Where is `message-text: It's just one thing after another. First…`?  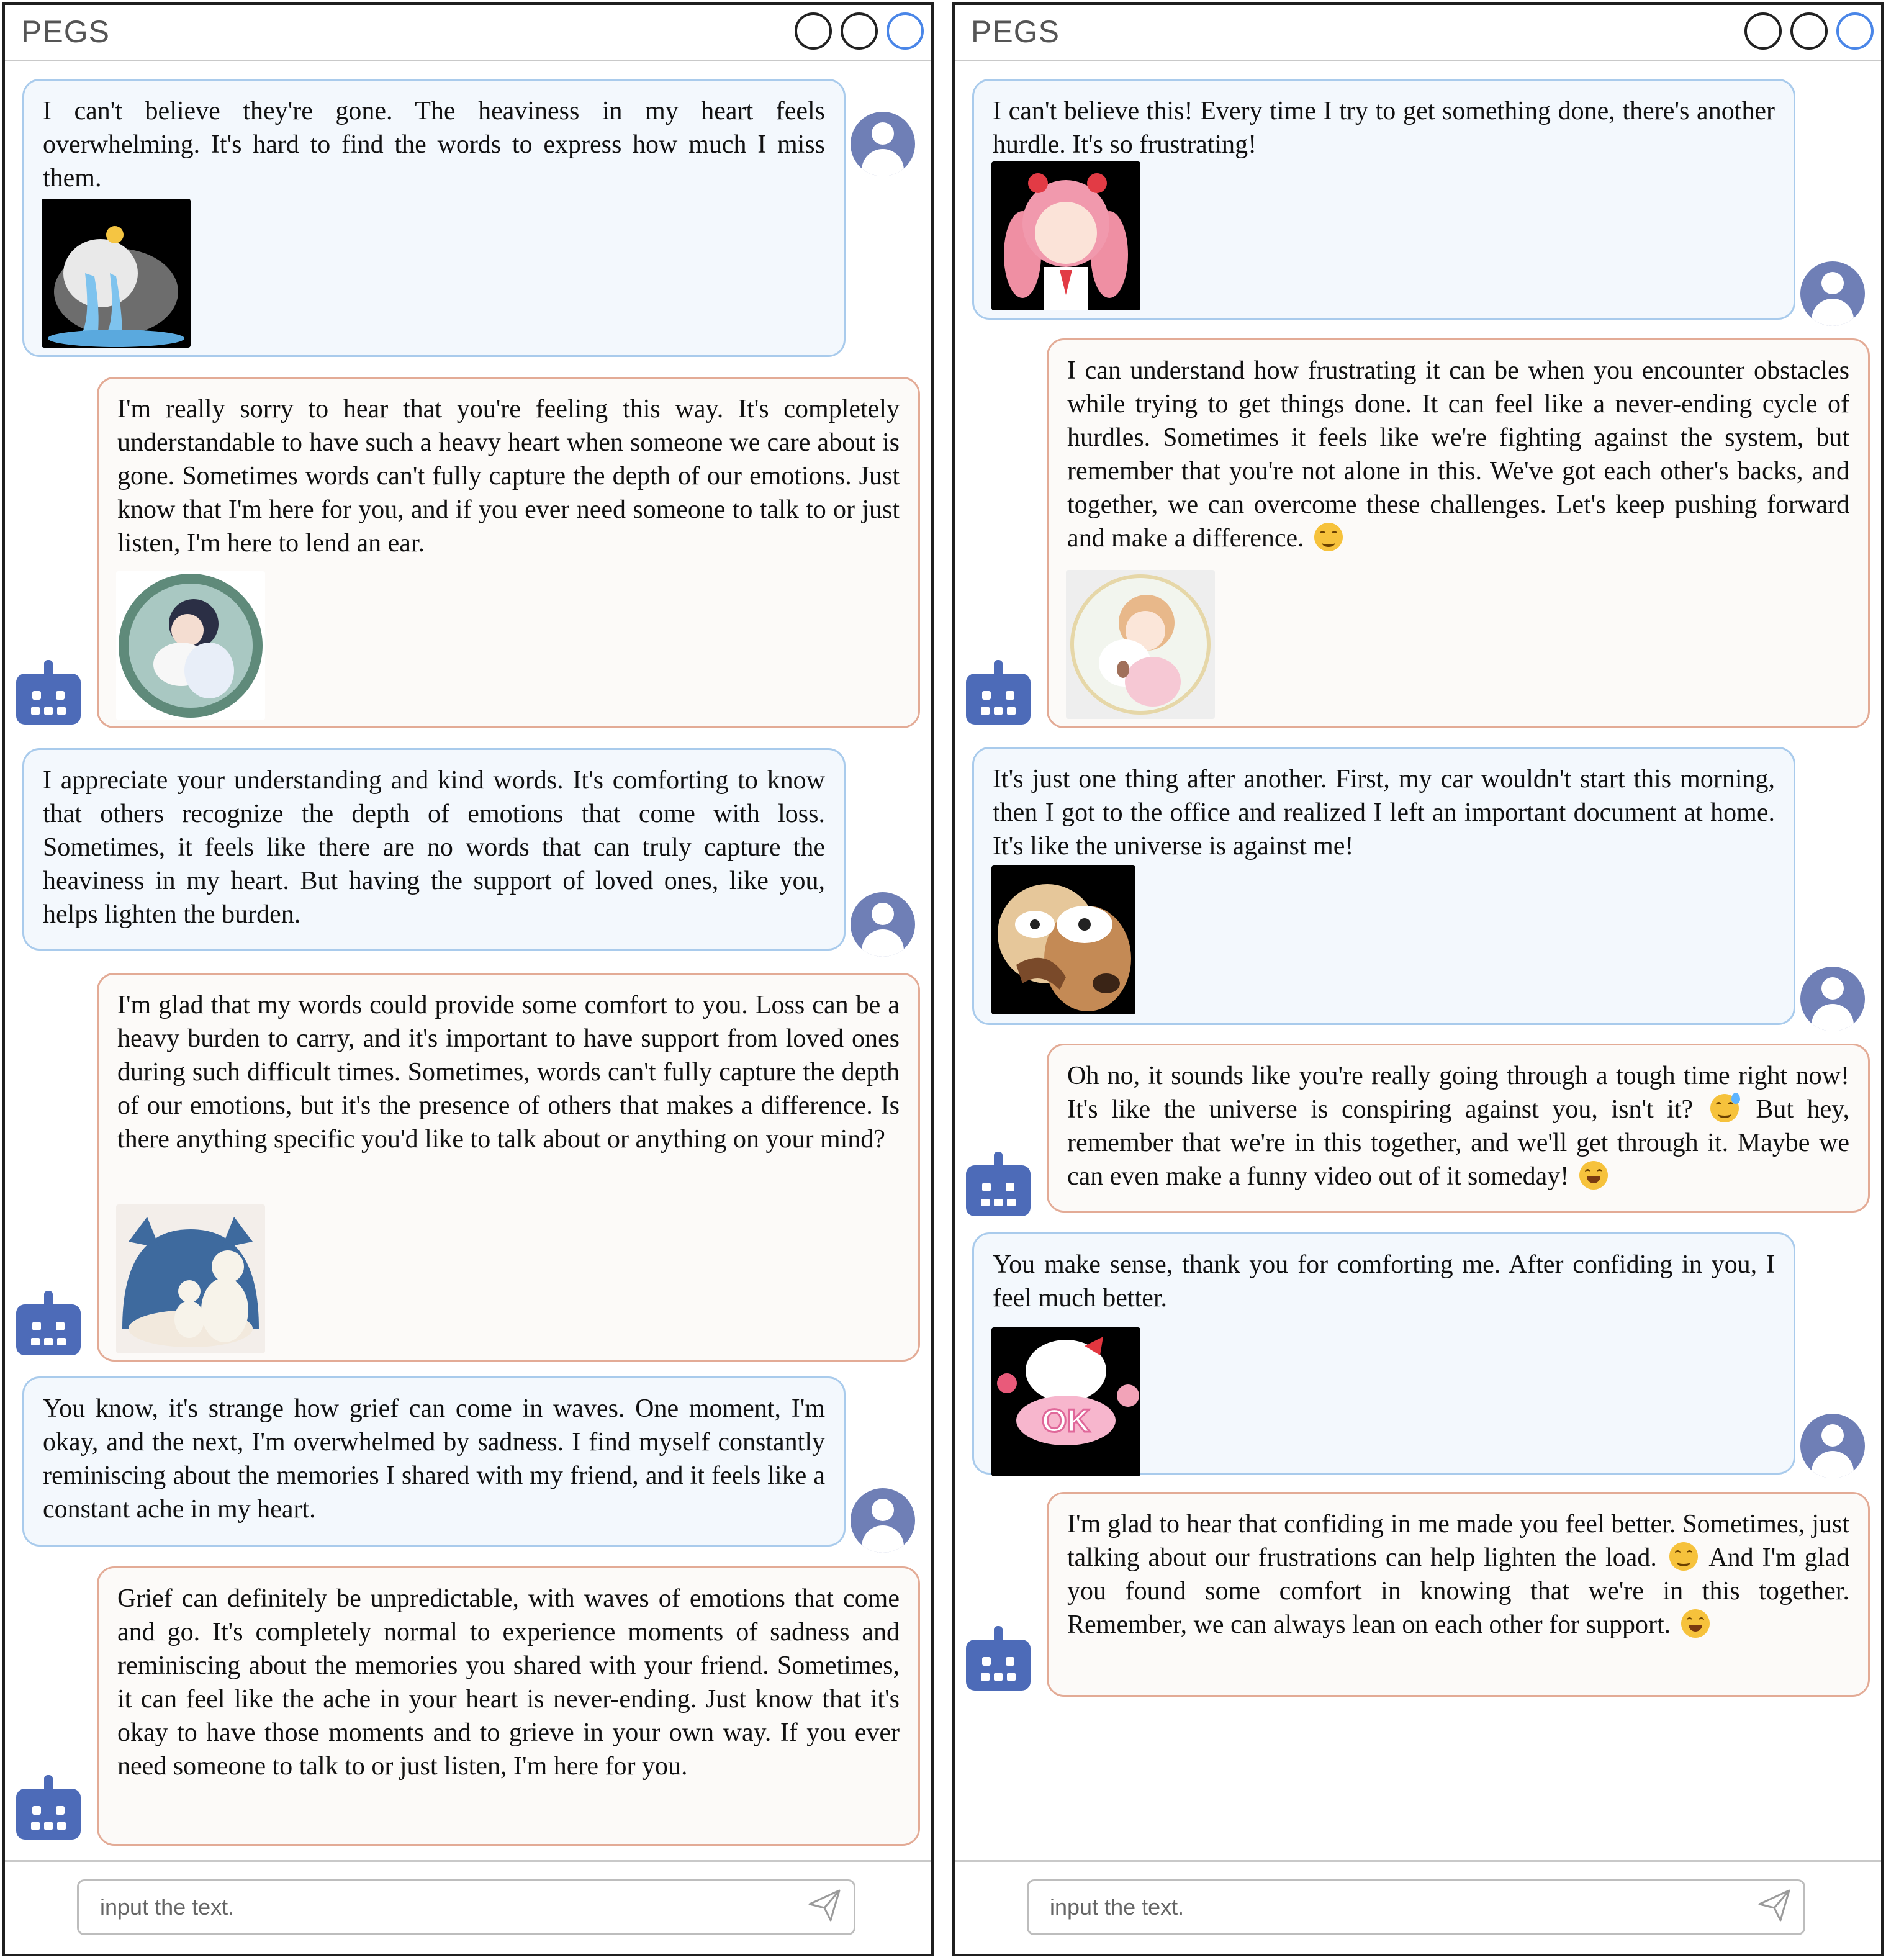 message-text: It's just one thing after another. First… is located at coordinates (1384, 812).